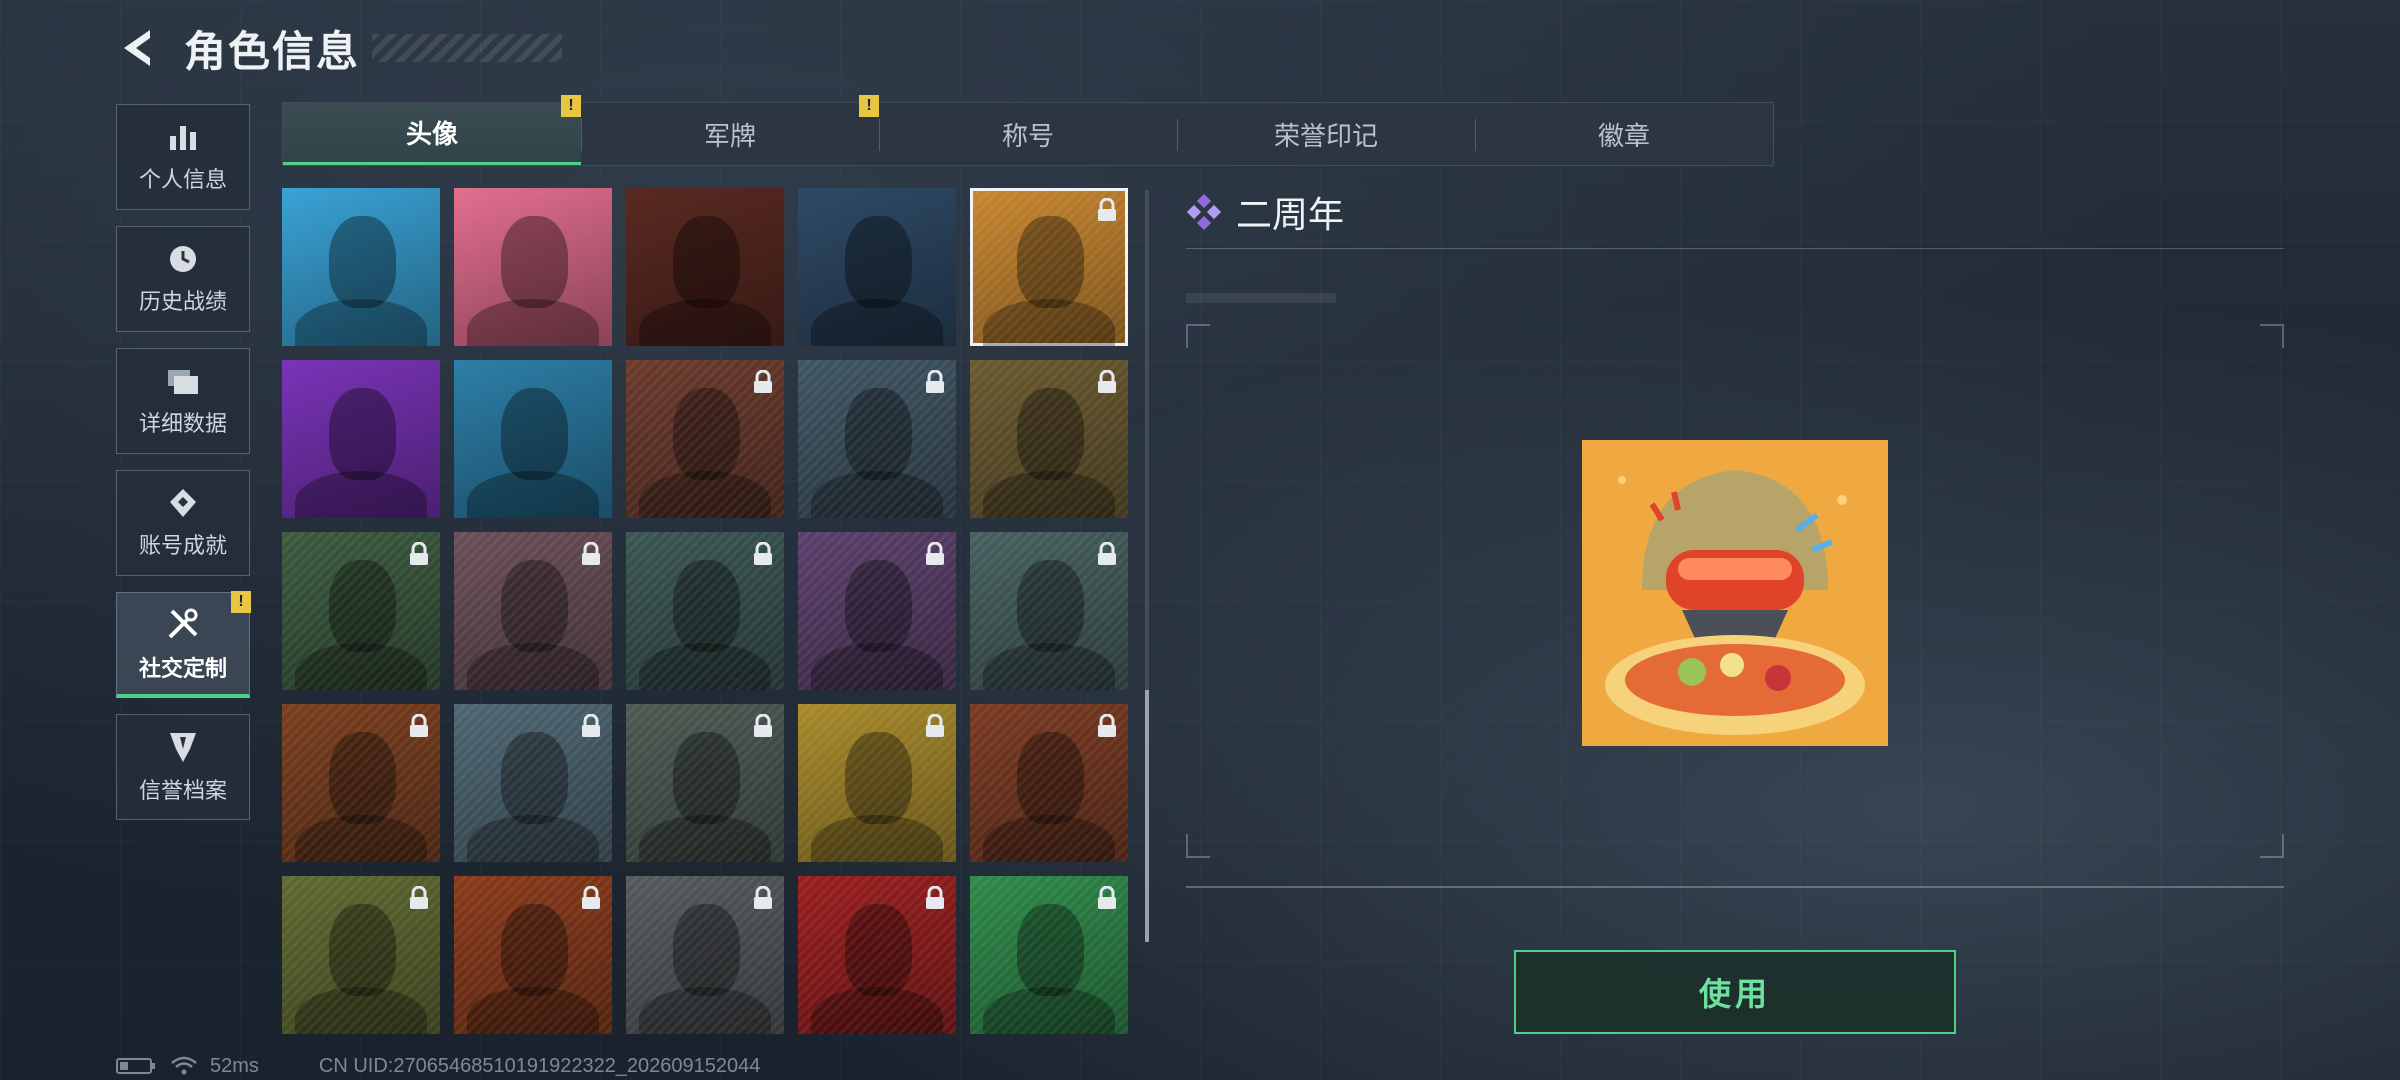 This screenshot has height=1080, width=2400. Describe the element at coordinates (1204, 212) in the screenshot. I see `diamond-icon` at that location.